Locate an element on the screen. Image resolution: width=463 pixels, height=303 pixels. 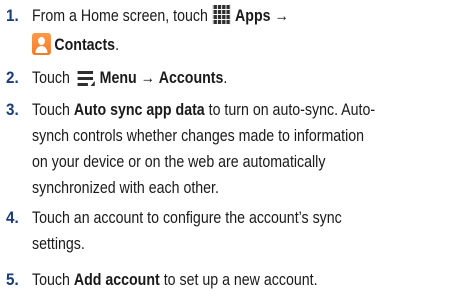
apps-label: Apps is located at coordinates (253, 16).